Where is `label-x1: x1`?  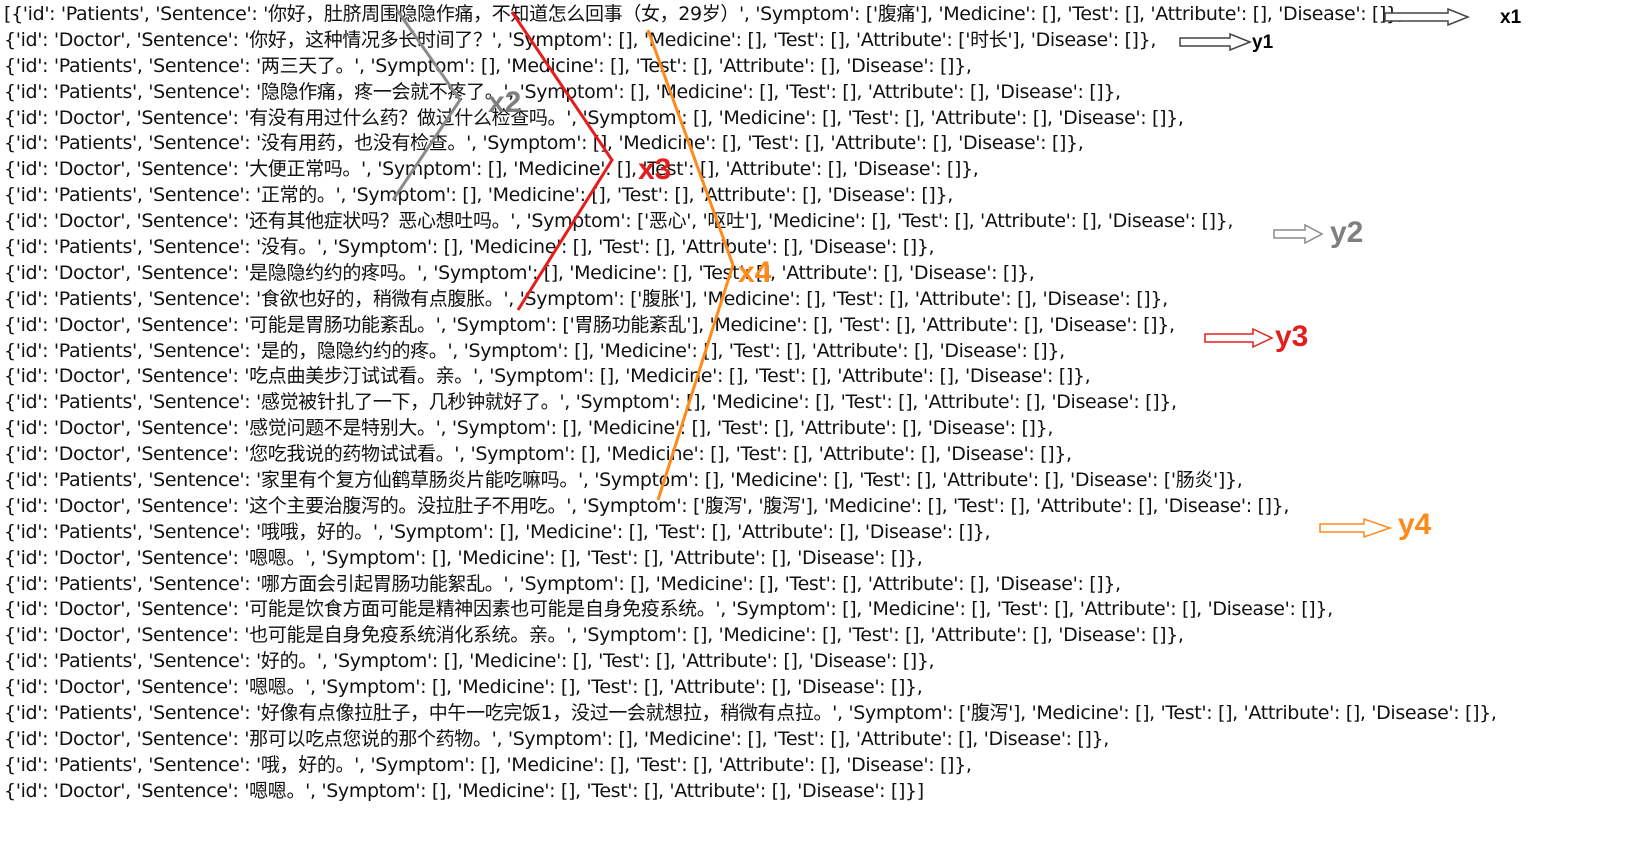
label-x1: x1 is located at coordinates (1511, 17).